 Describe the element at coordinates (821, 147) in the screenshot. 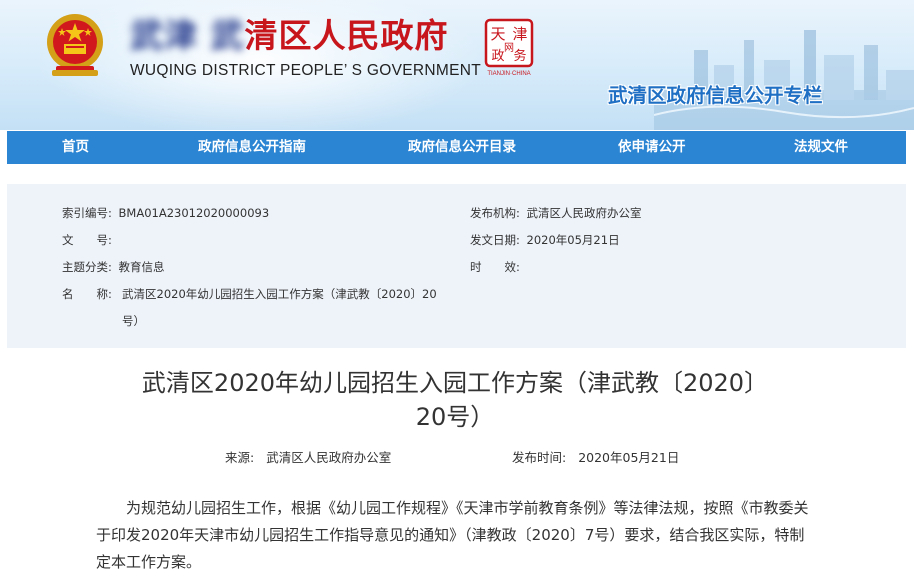

I see `nav-item-regulations: 法规文件` at that location.